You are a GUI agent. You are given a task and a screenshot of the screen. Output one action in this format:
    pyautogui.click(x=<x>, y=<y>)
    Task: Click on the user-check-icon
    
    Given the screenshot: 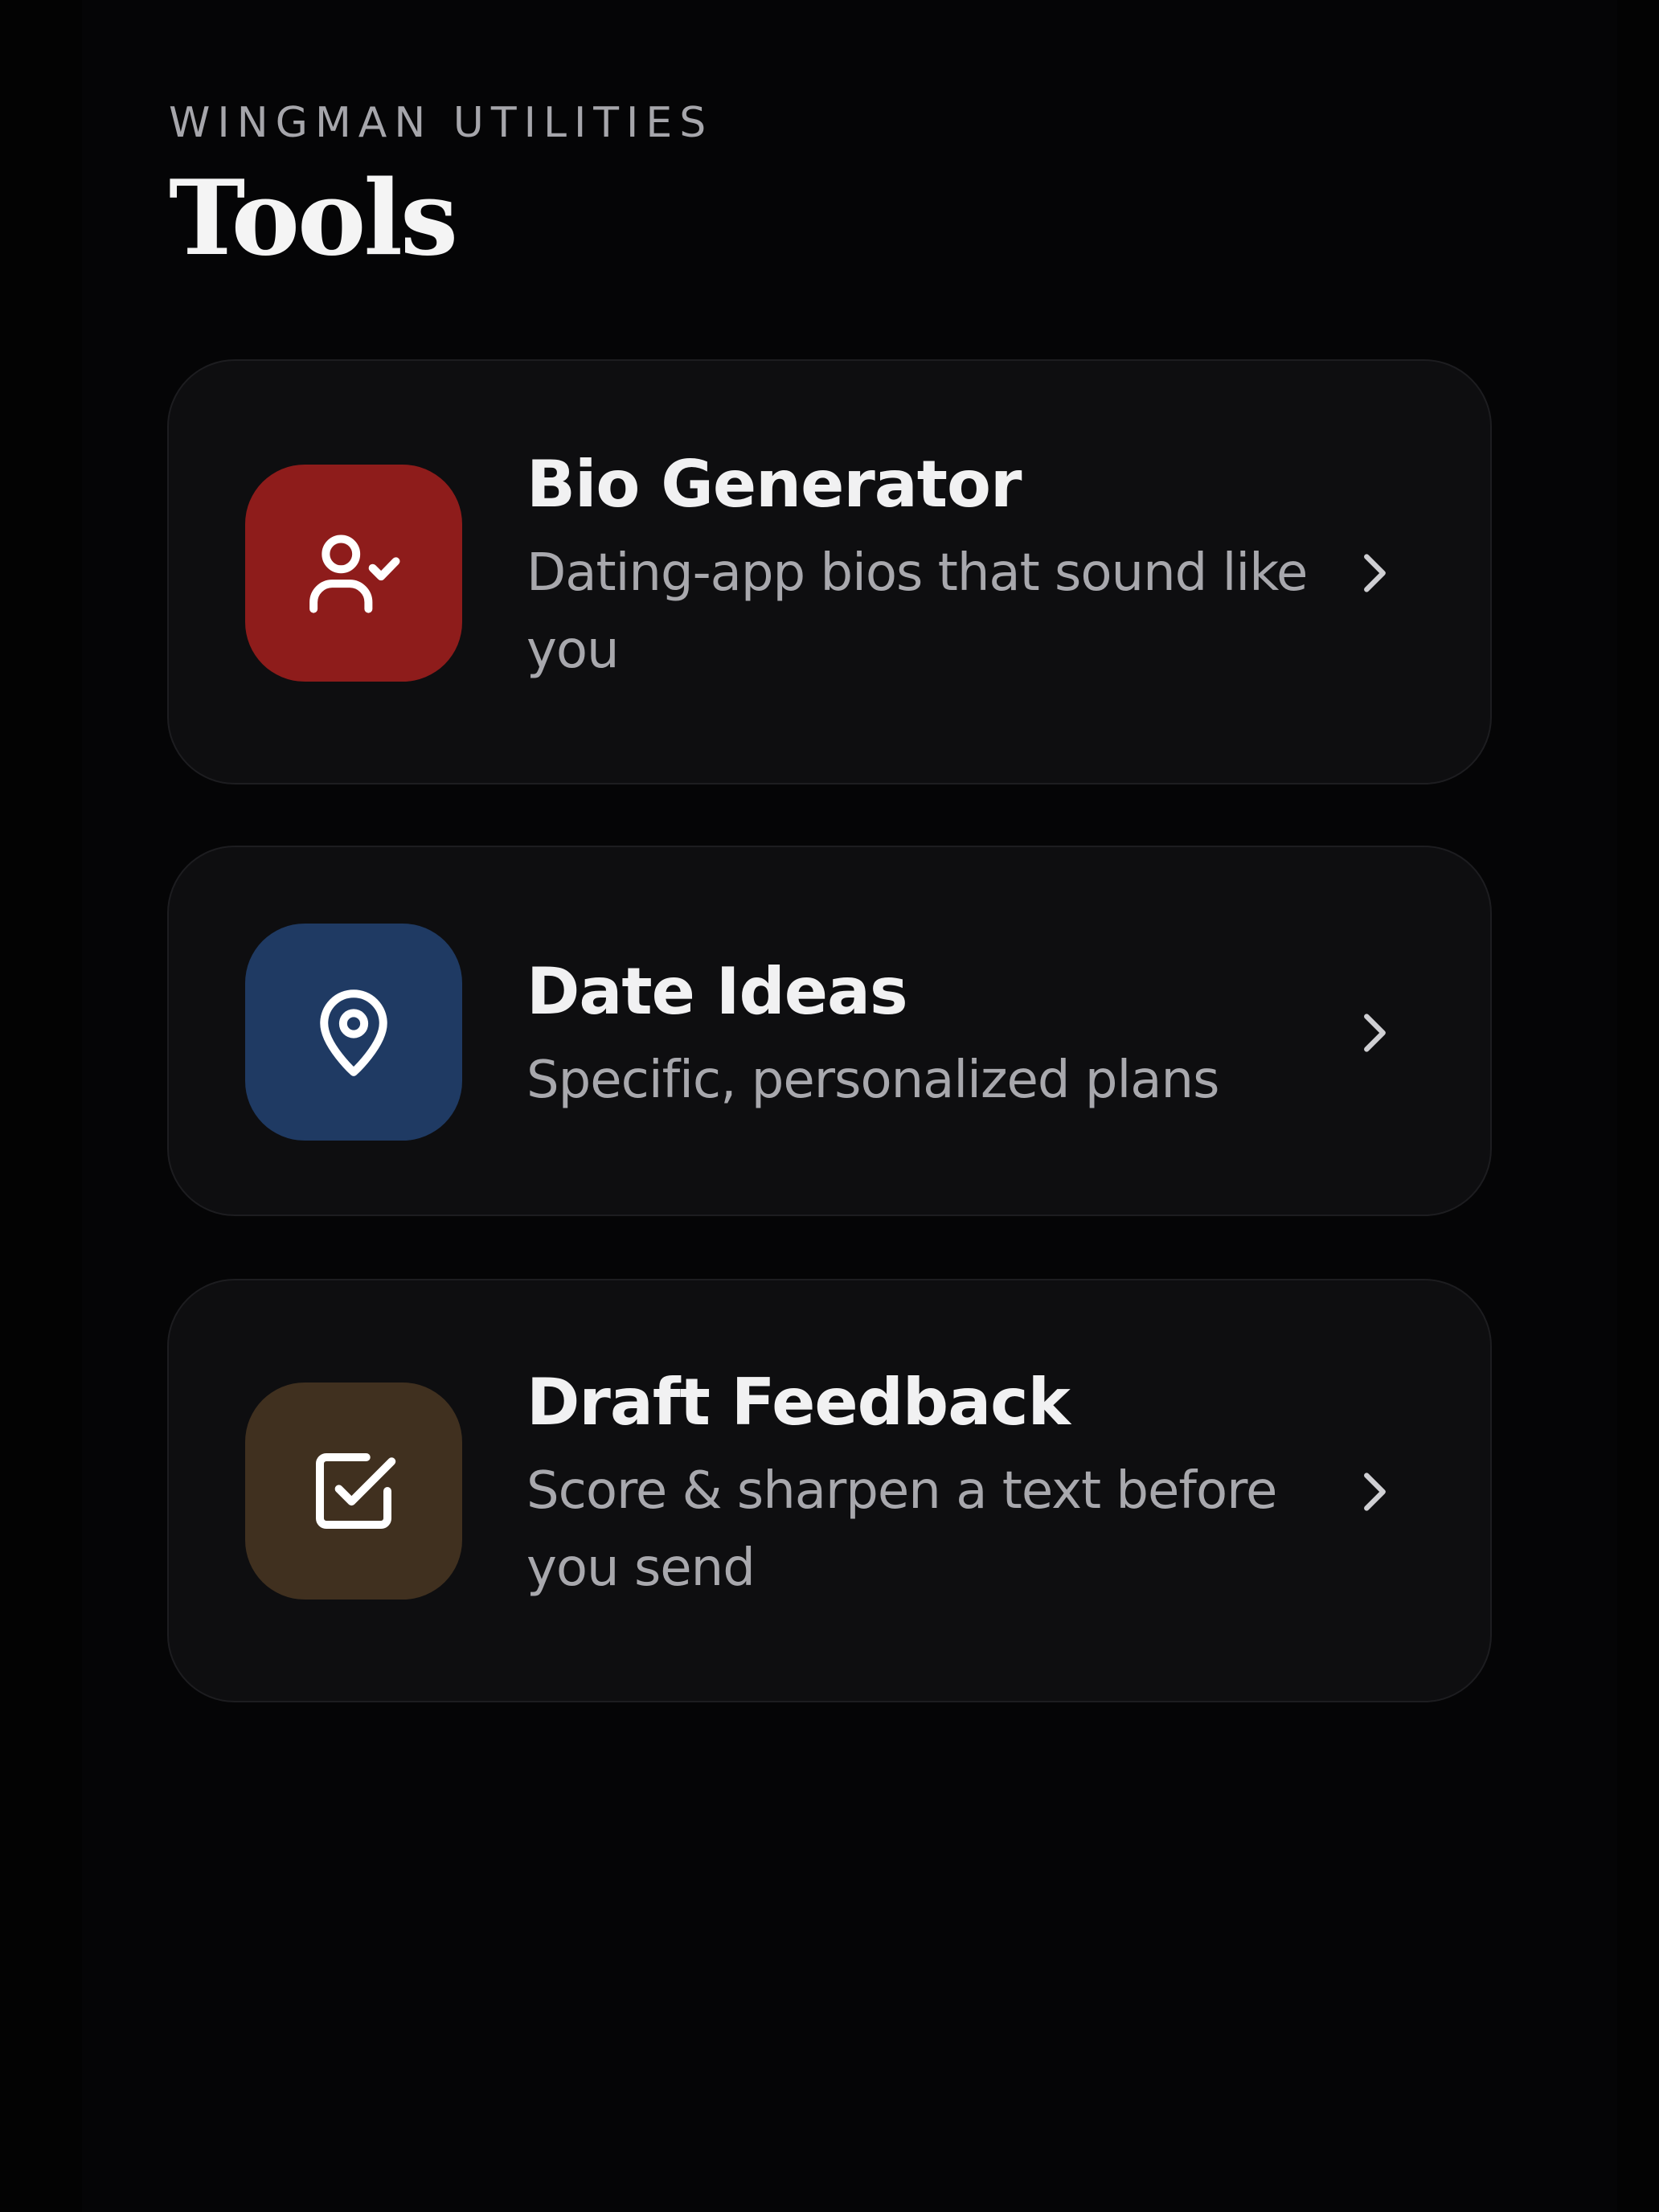 What is the action you would take?
    pyautogui.click(x=354, y=574)
    